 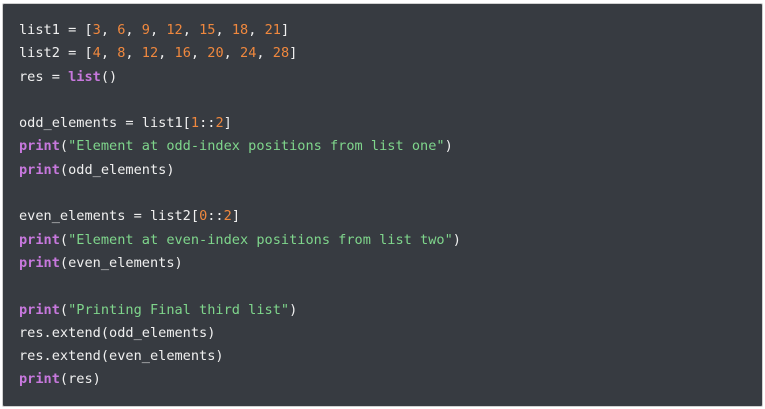 What do you see at coordinates (56, 30) in the screenshot?
I see `code-text: list1 = [` at bounding box center [56, 30].